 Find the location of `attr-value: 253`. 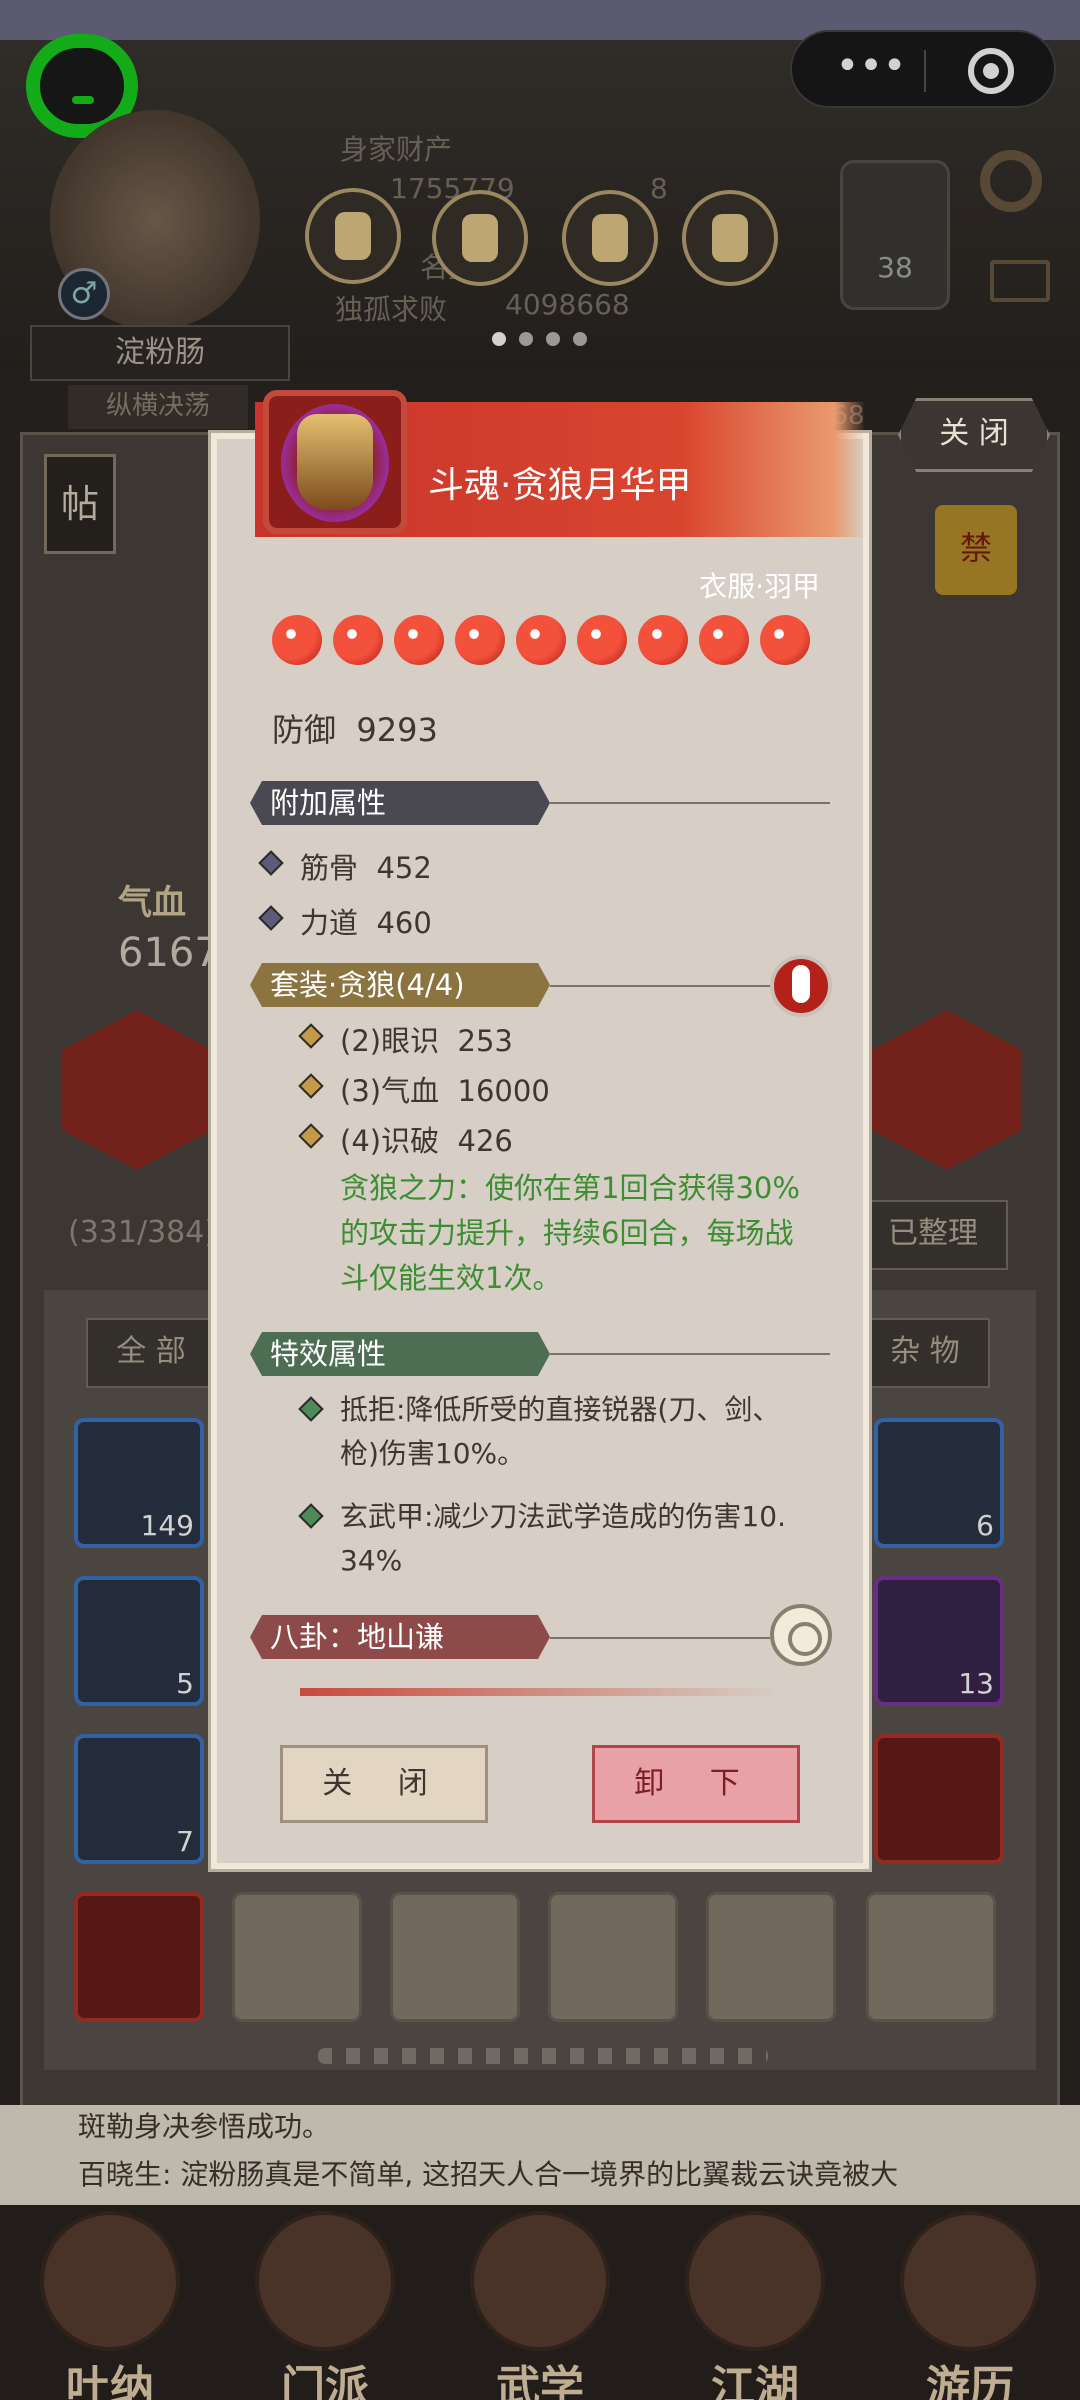

attr-value: 253 is located at coordinates (485, 1041).